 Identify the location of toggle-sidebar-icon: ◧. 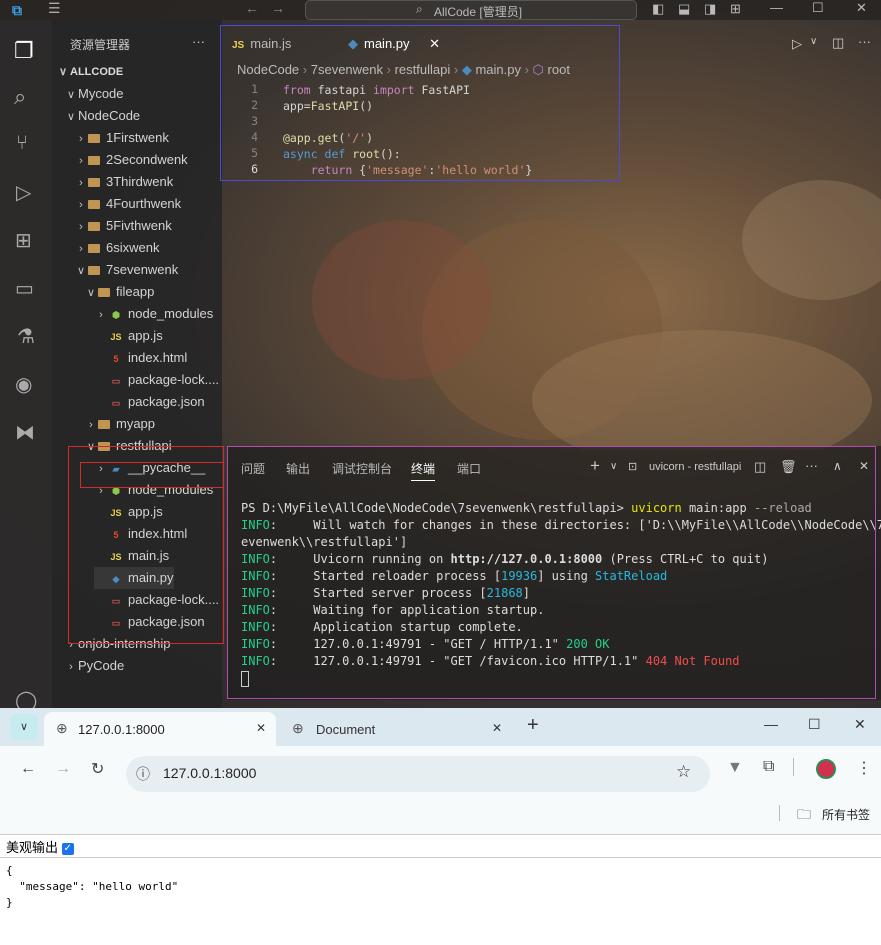
(658, 9).